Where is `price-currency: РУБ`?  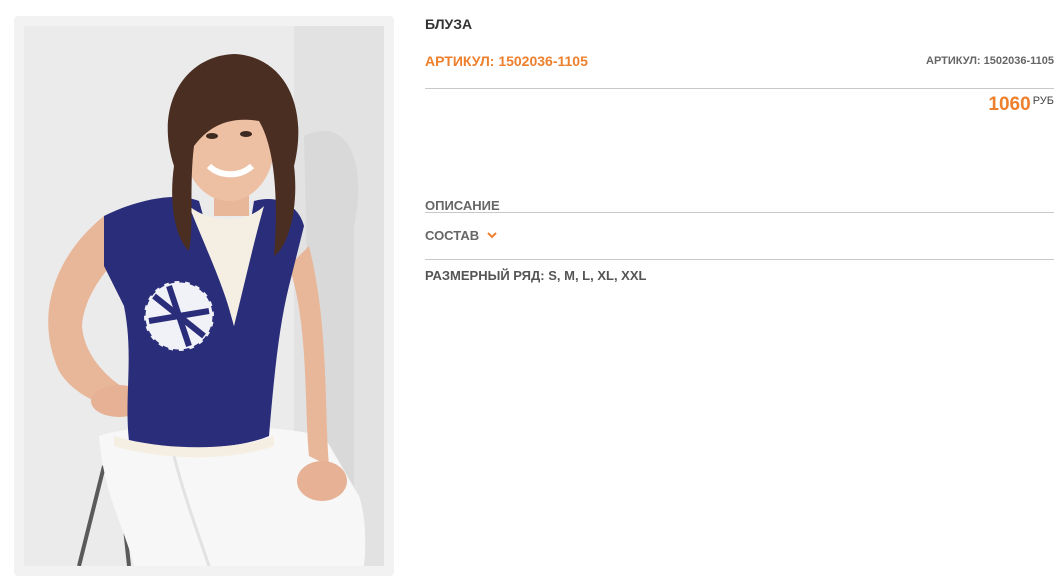
price-currency: РУБ is located at coordinates (1043, 101).